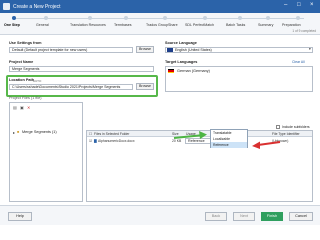  I want to click on cancel-button: Cancel, so click(301, 216).